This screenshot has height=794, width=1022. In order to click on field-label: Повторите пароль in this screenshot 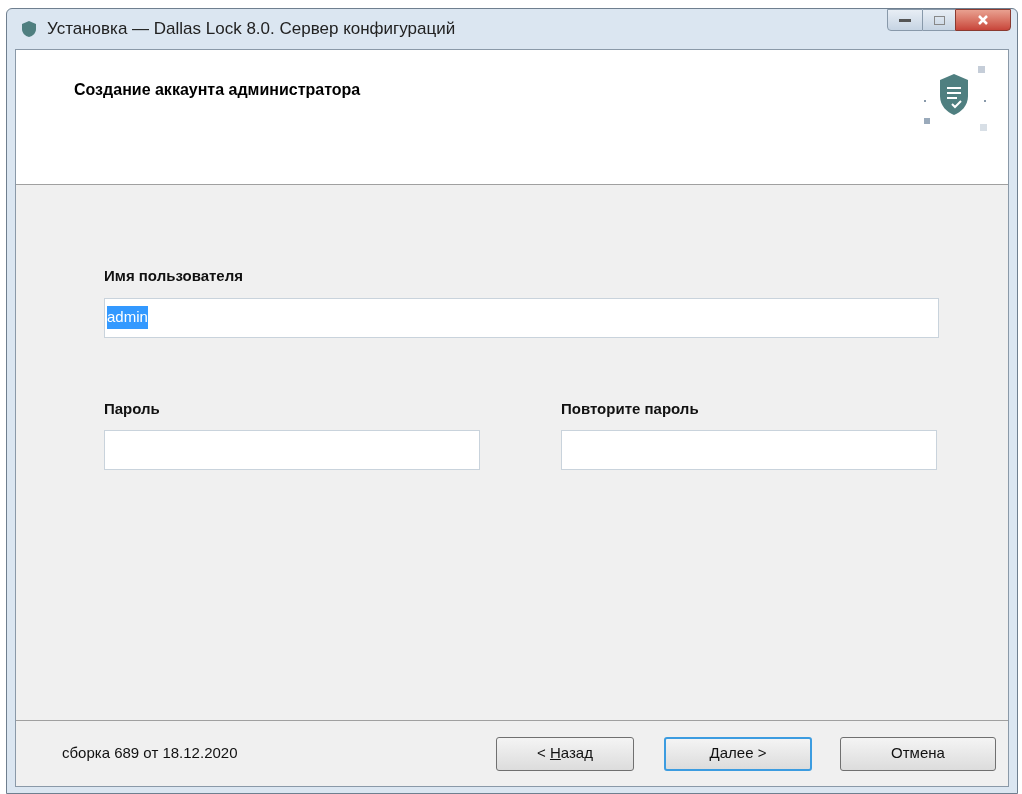, I will do `click(630, 408)`.